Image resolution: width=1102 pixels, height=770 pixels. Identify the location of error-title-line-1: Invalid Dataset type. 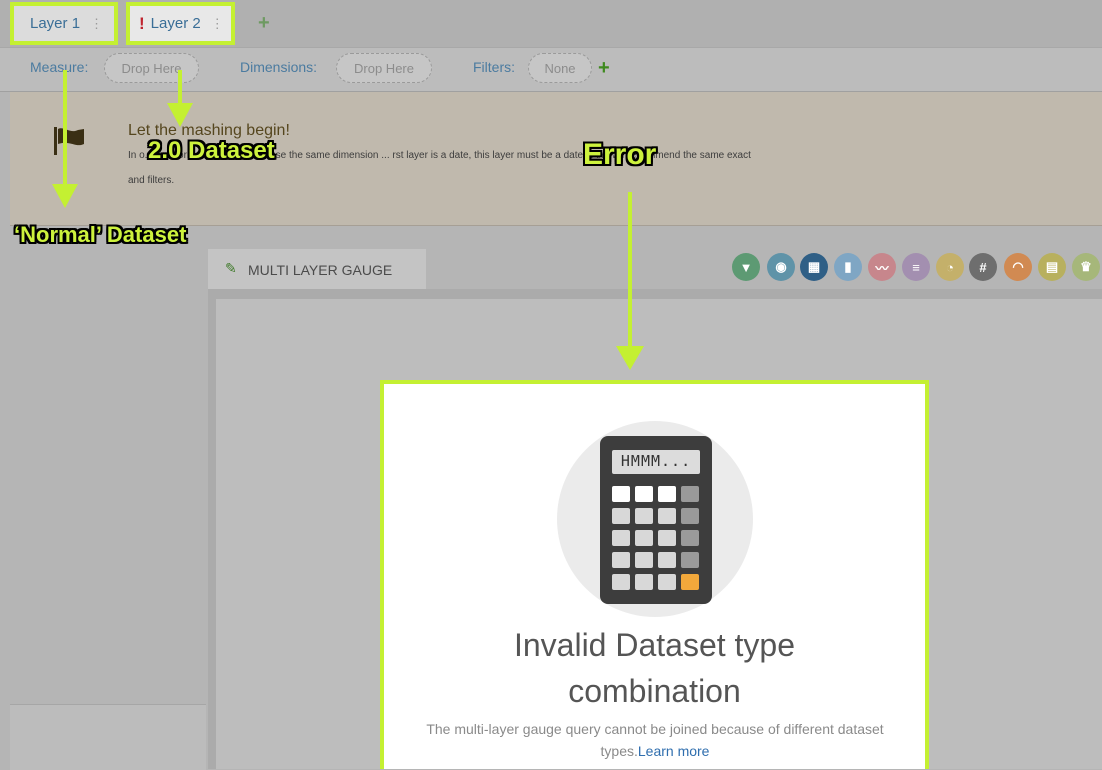
(654, 645).